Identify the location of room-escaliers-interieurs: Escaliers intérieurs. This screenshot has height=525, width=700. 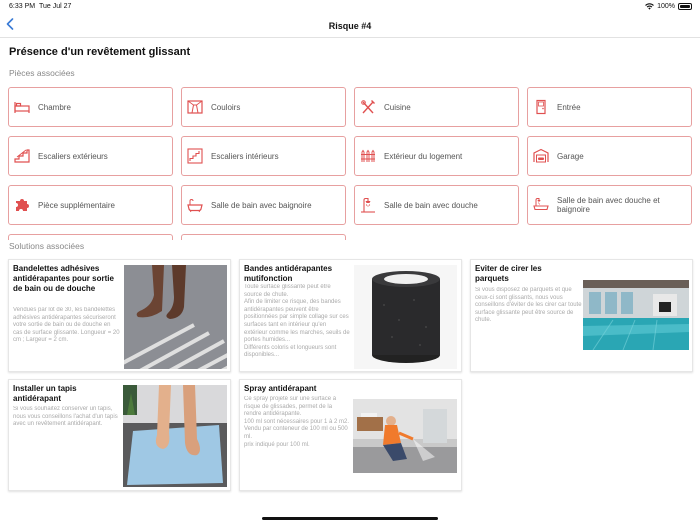
(263, 156).